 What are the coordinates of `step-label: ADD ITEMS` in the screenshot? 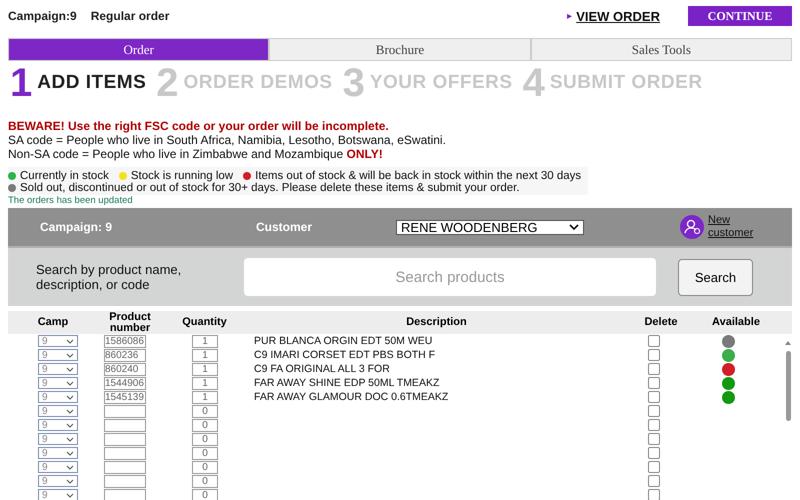 It's located at (91, 83).